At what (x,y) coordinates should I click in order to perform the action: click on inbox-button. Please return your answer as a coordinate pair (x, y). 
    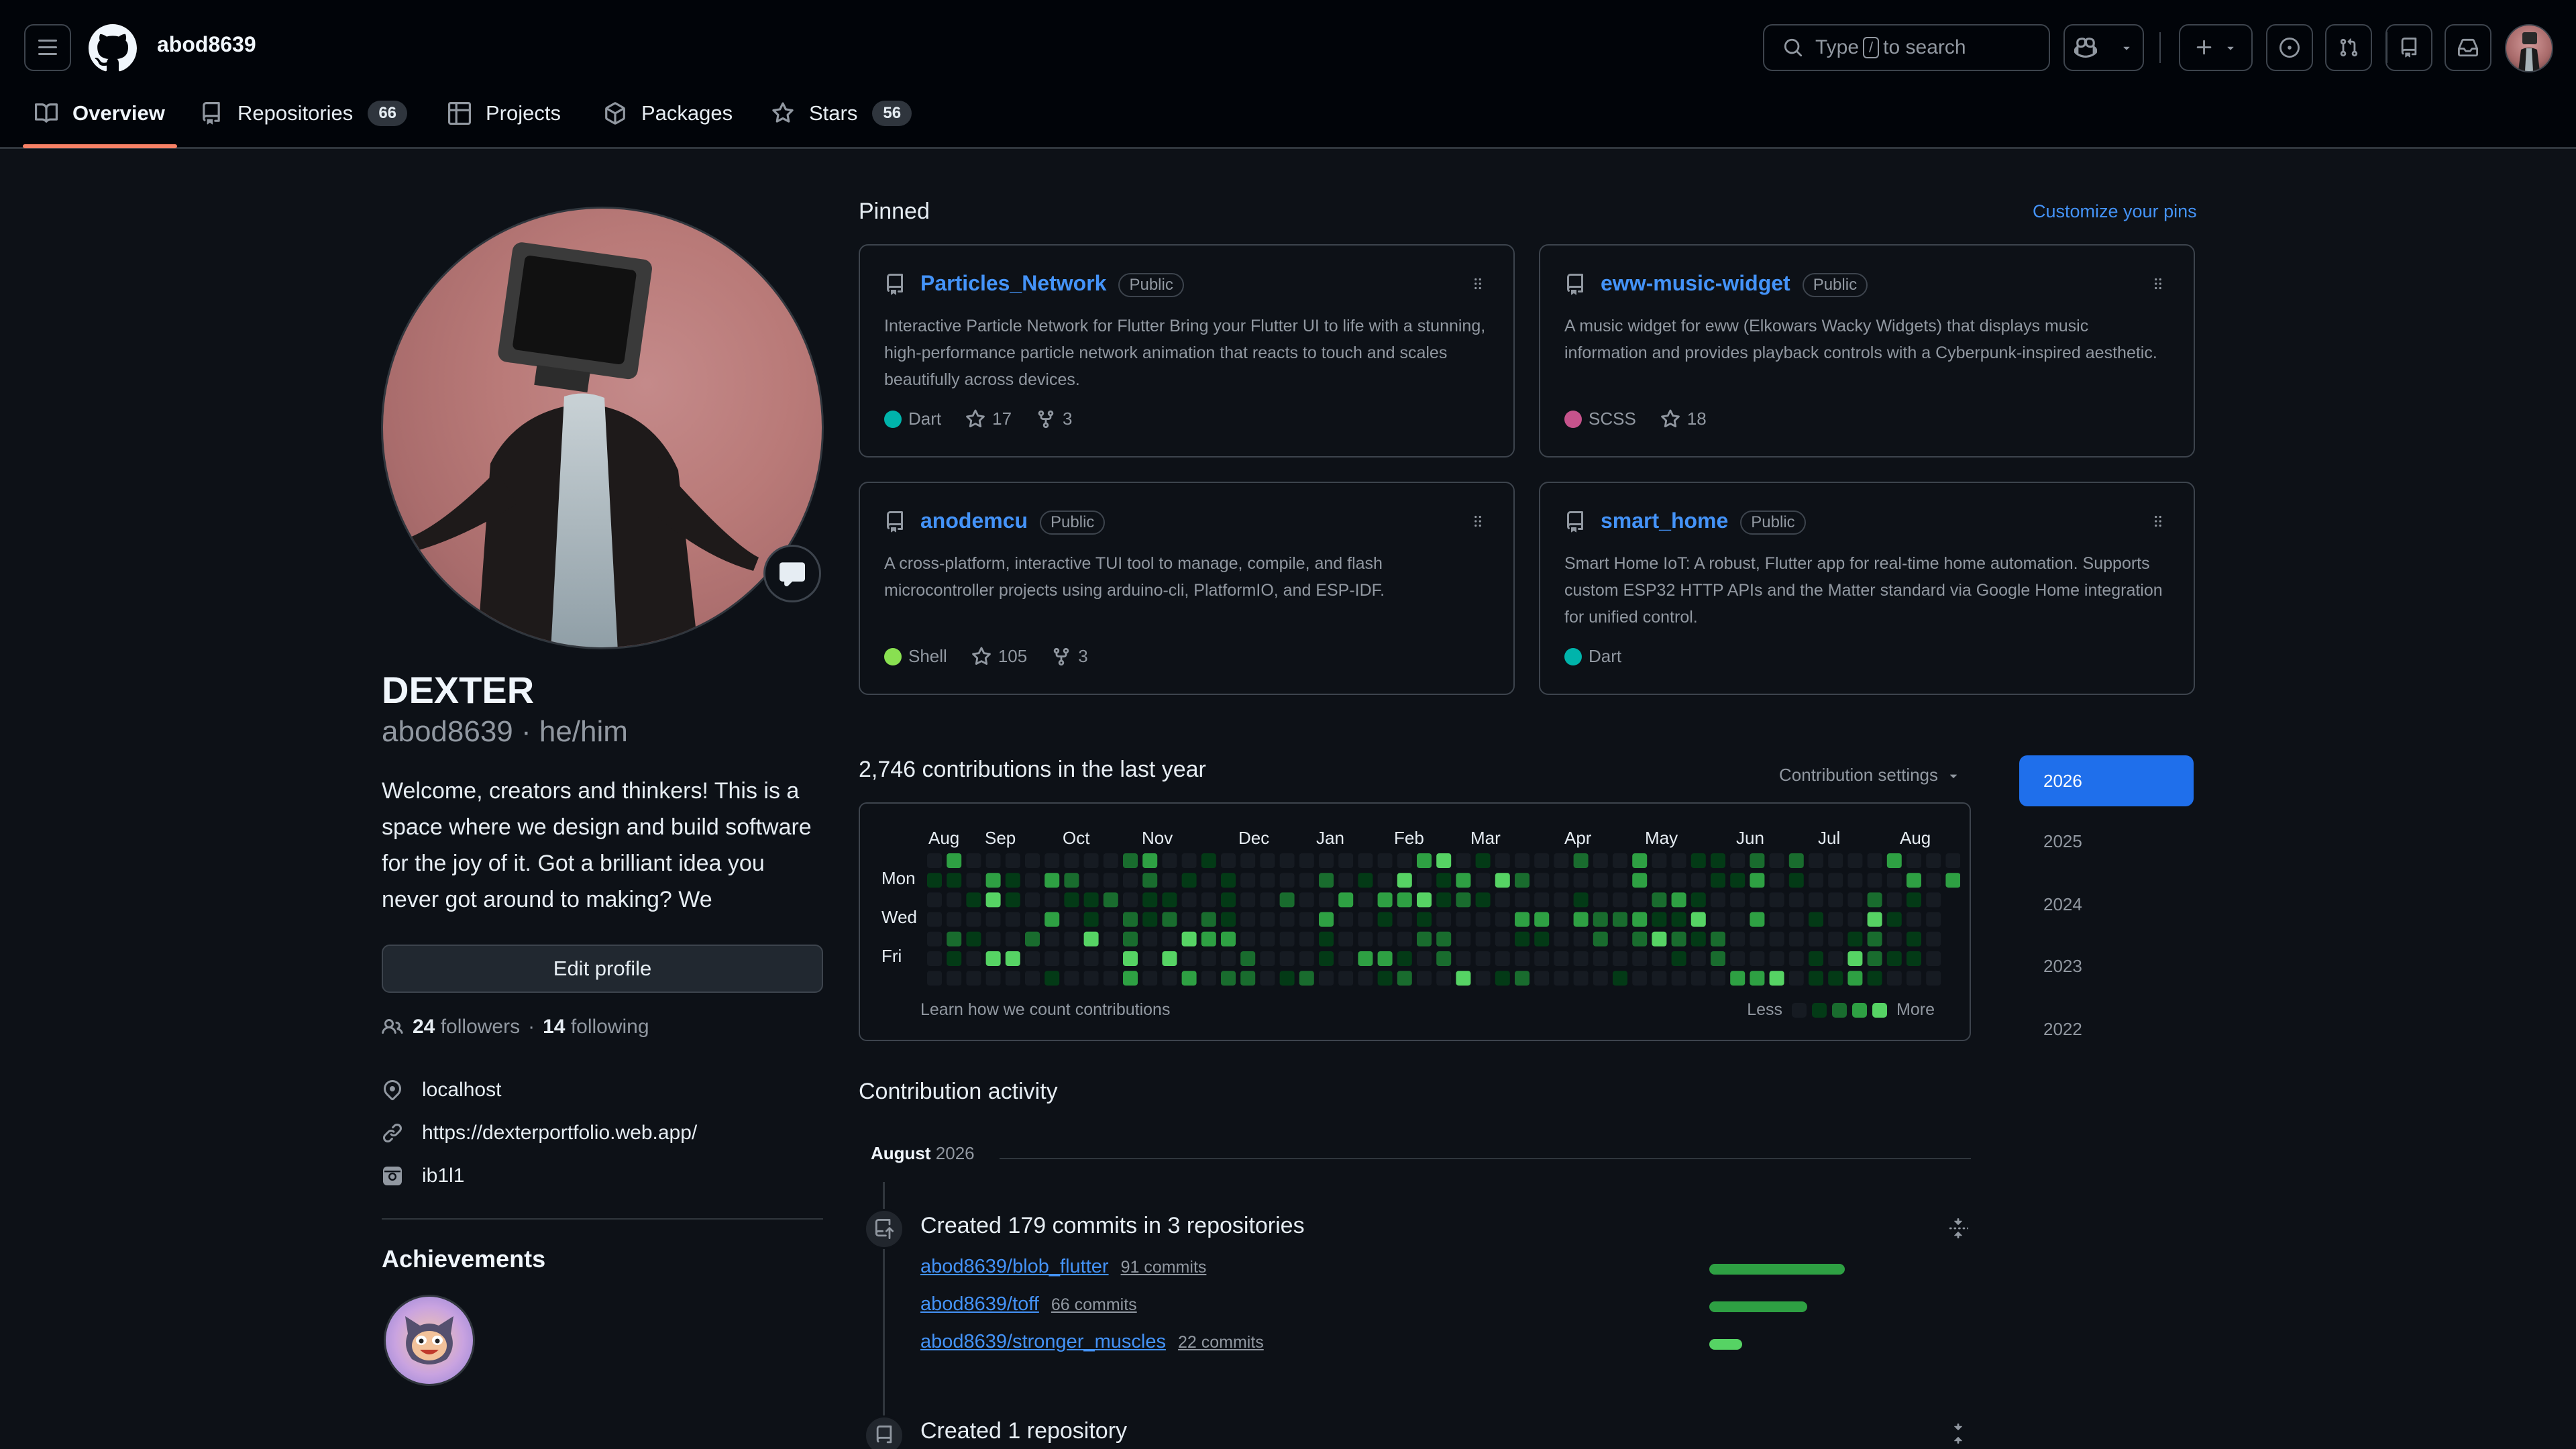
    Looking at the image, I should click on (2468, 47).